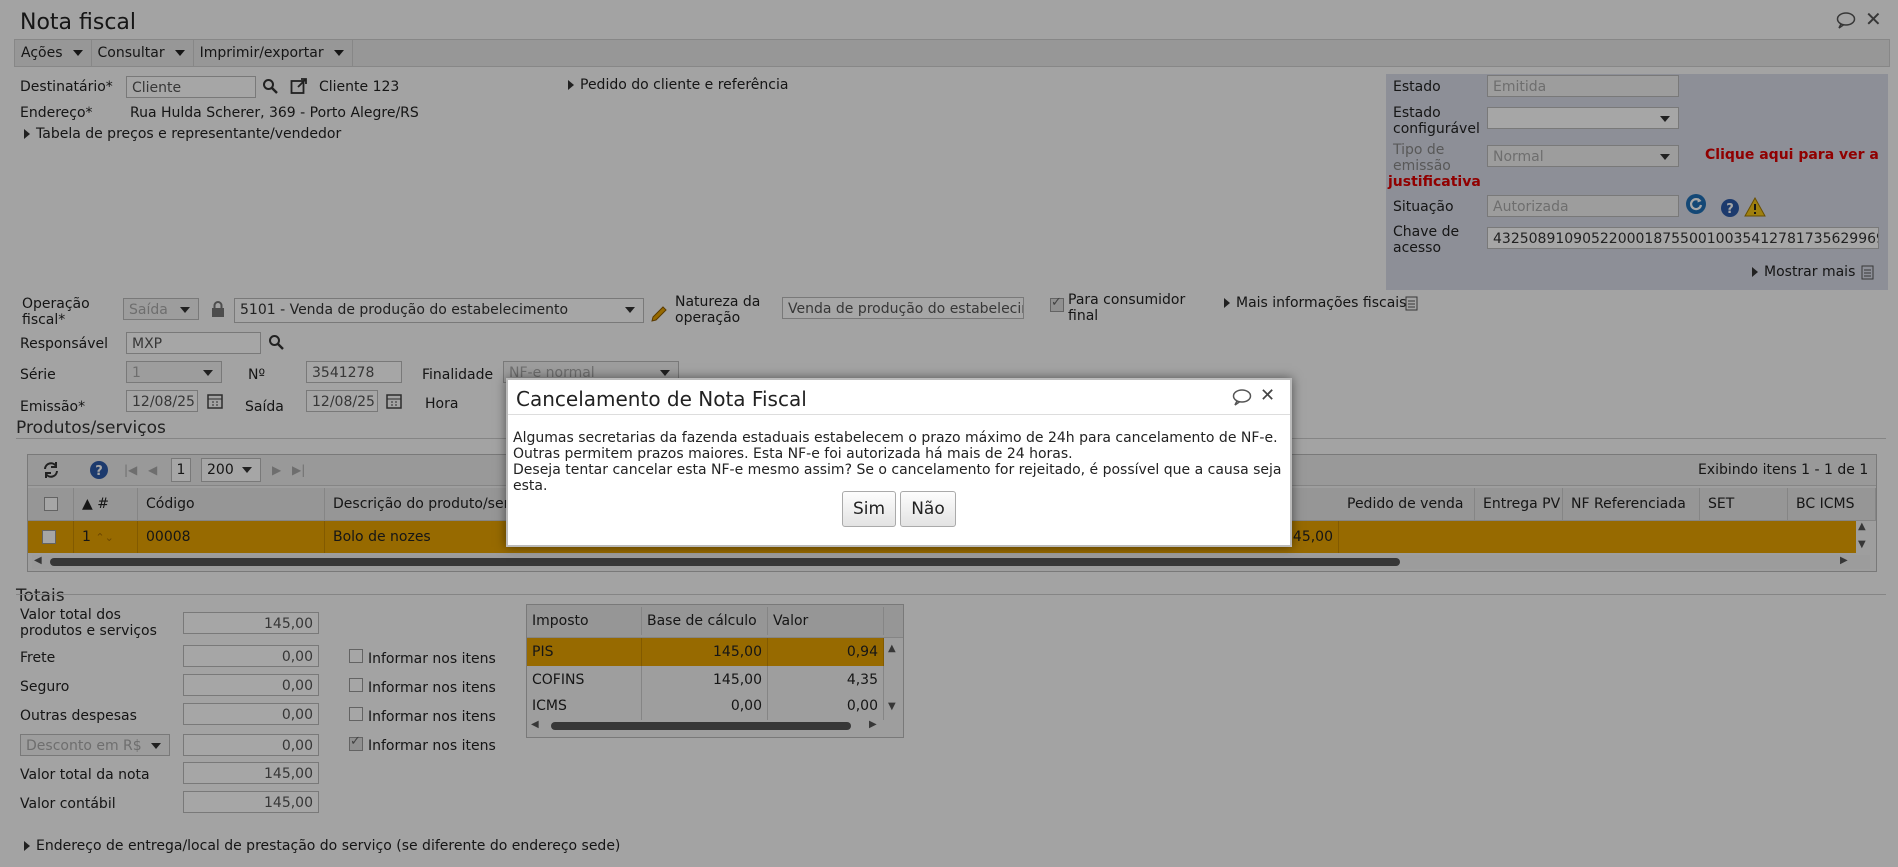 The height and width of the screenshot is (867, 1898). Describe the element at coordinates (661, 399) in the screenshot. I see `dialog-title: Cancelamento de Nota Fiscal` at that location.